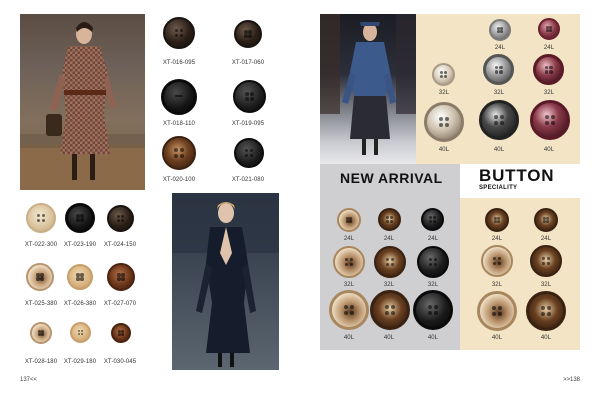 The width and height of the screenshot is (600, 400). What do you see at coordinates (572, 380) in the screenshot?
I see `page-number-right: >>138` at bounding box center [572, 380].